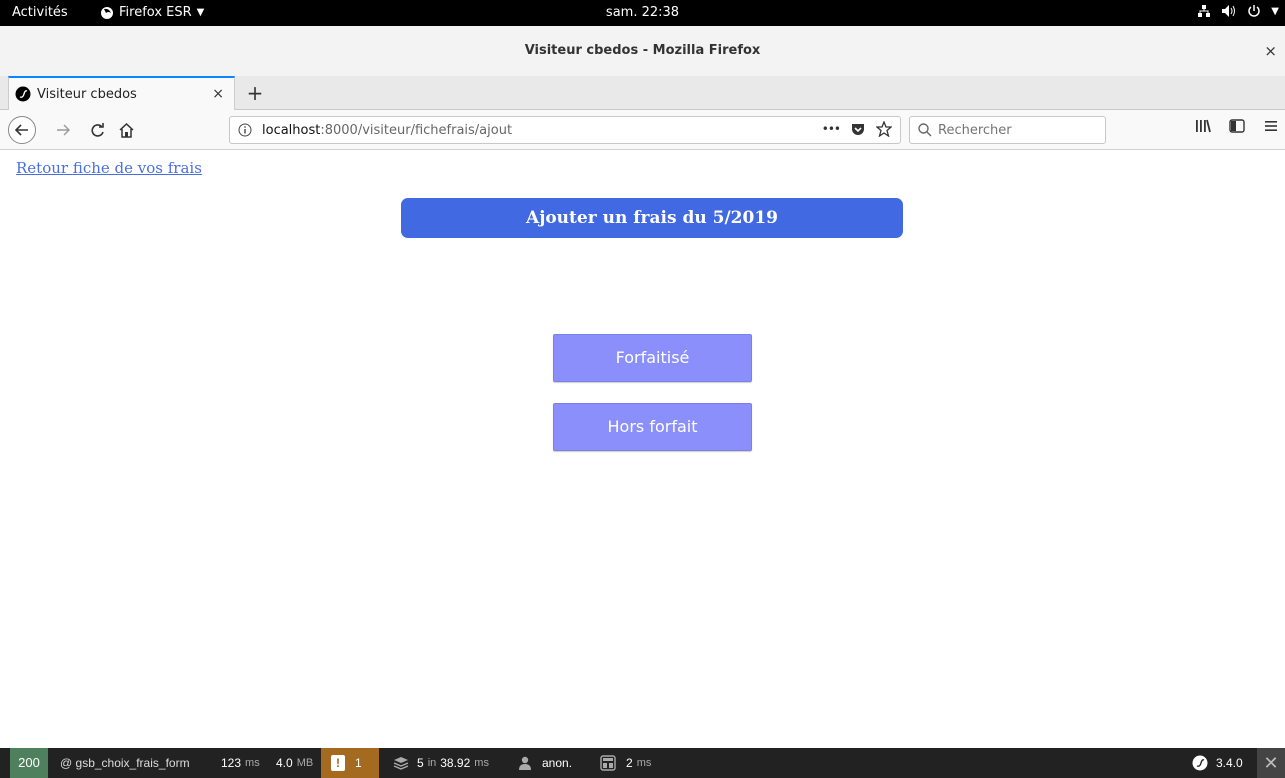 This screenshot has width=1285, height=778. Describe the element at coordinates (831, 129) in the screenshot. I see `page-actions-button: •••` at that location.